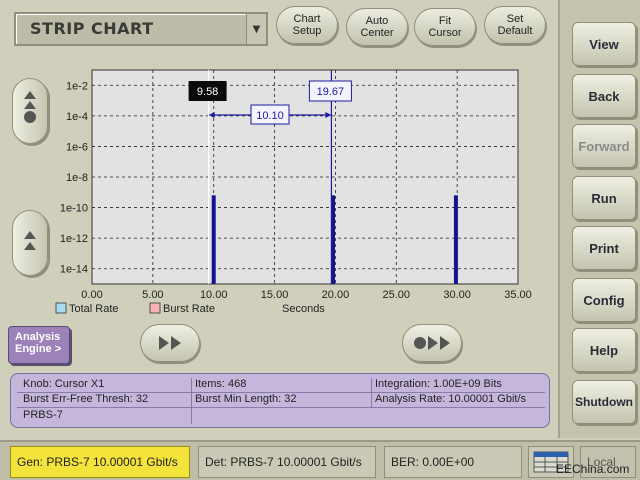  Describe the element at coordinates (74, 270) in the screenshot. I see `y-tick-label: 1e-14` at that location.